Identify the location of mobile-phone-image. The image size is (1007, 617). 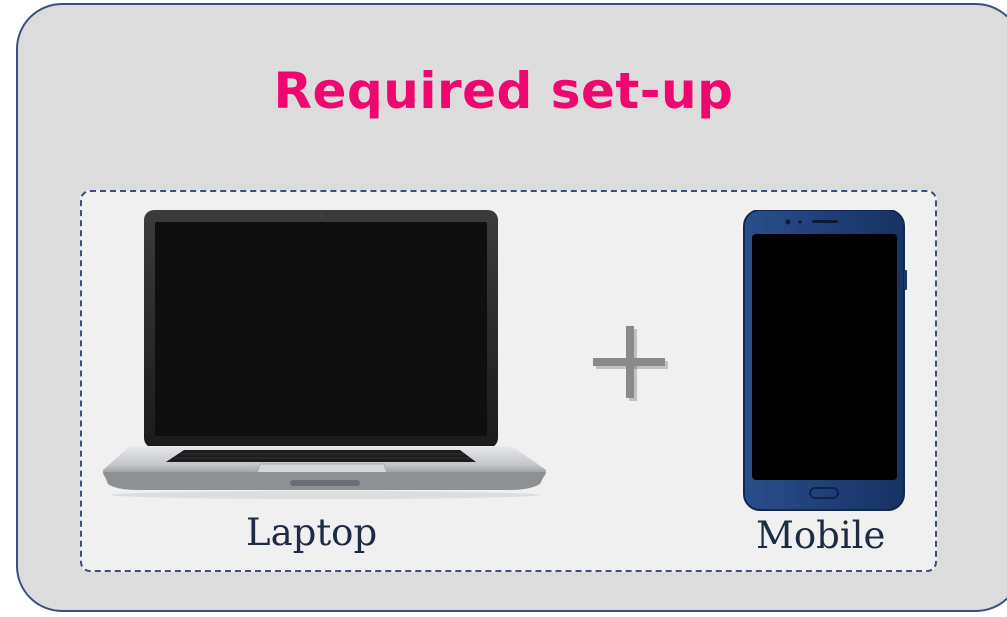
(825, 360).